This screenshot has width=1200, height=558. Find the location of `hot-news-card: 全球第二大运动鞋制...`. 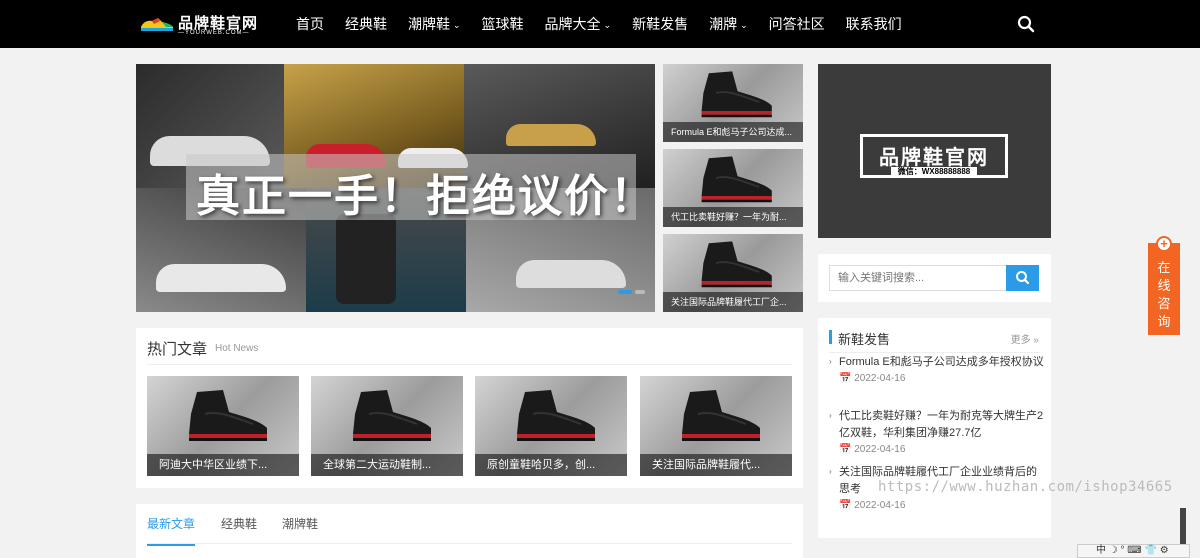

hot-news-card: 全球第二大运动鞋制... is located at coordinates (387, 426).